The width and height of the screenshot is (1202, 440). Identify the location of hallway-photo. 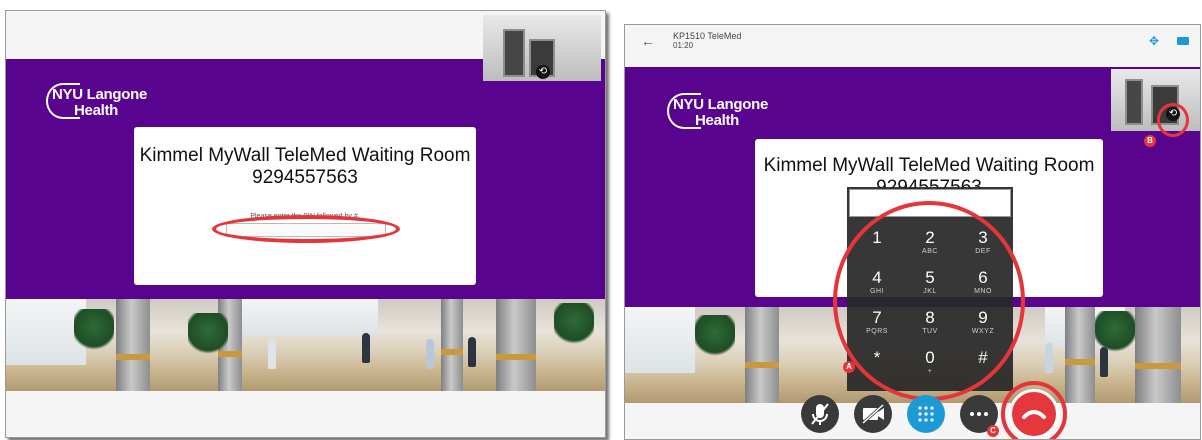
(305, 345).